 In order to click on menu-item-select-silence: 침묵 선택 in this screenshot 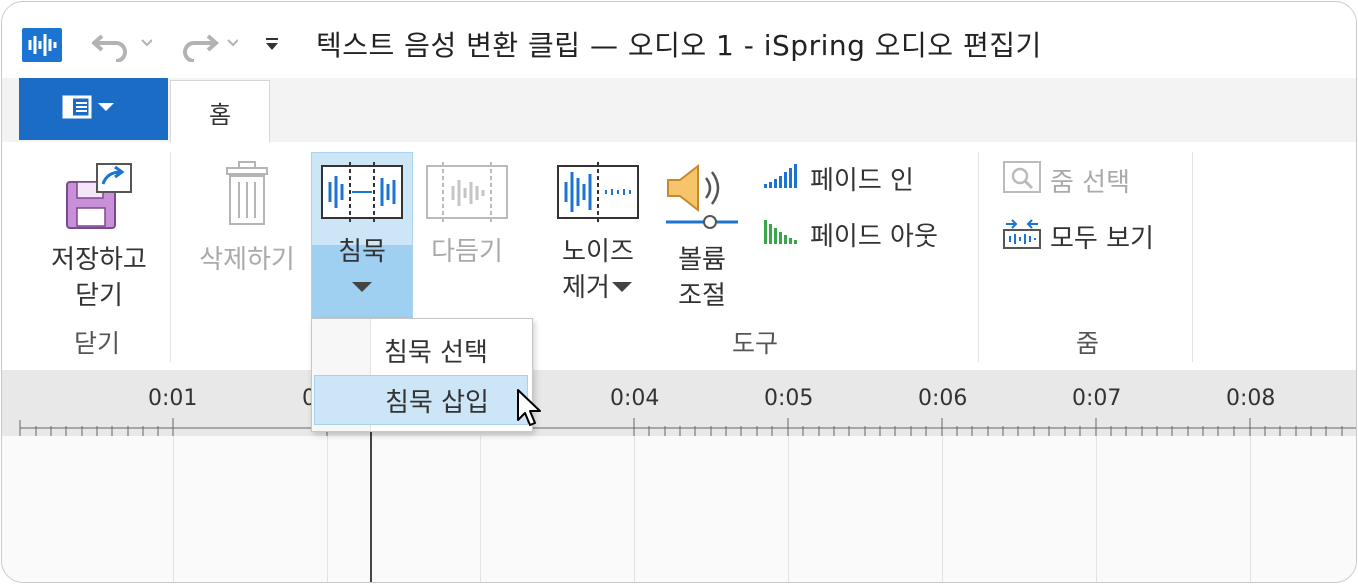, I will do `click(421, 350)`.